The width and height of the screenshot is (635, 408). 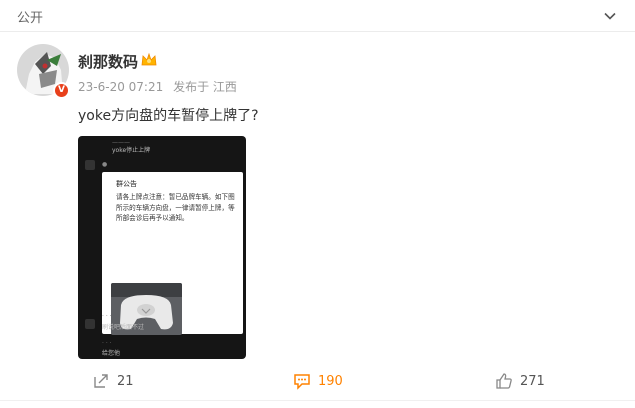 What do you see at coordinates (113, 381) in the screenshot?
I see `share-button: 21` at bounding box center [113, 381].